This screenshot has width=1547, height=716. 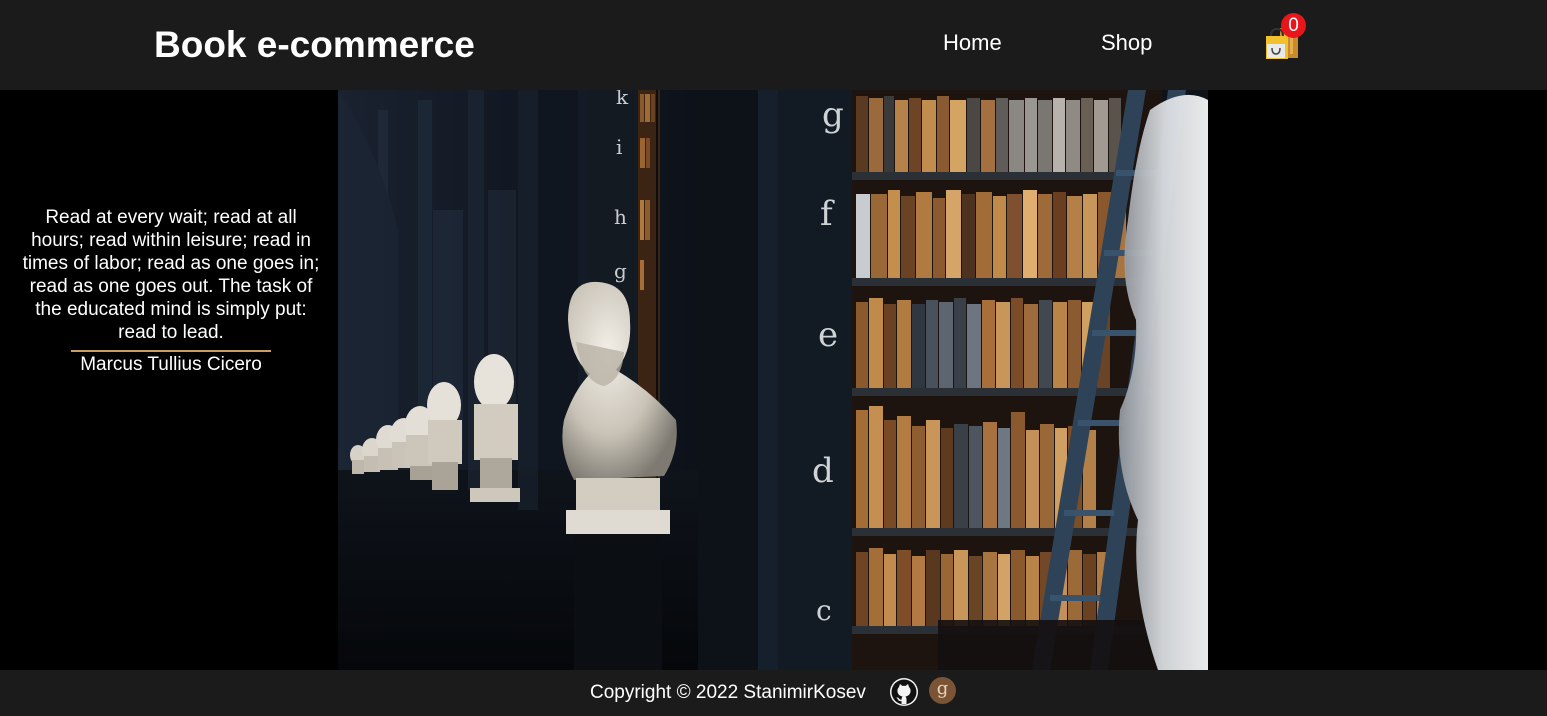 I want to click on shelf-letter-g: g, so click(x=620, y=271).